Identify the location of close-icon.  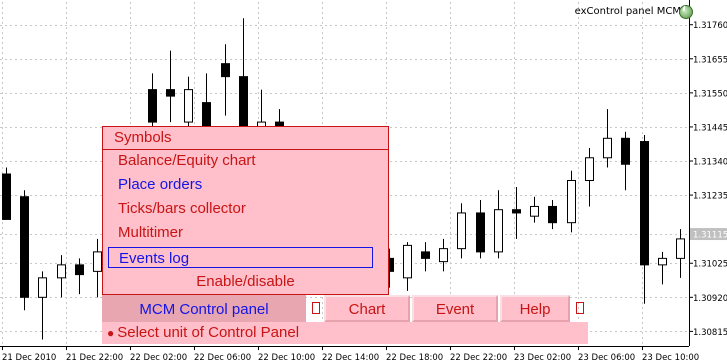
(580, 308).